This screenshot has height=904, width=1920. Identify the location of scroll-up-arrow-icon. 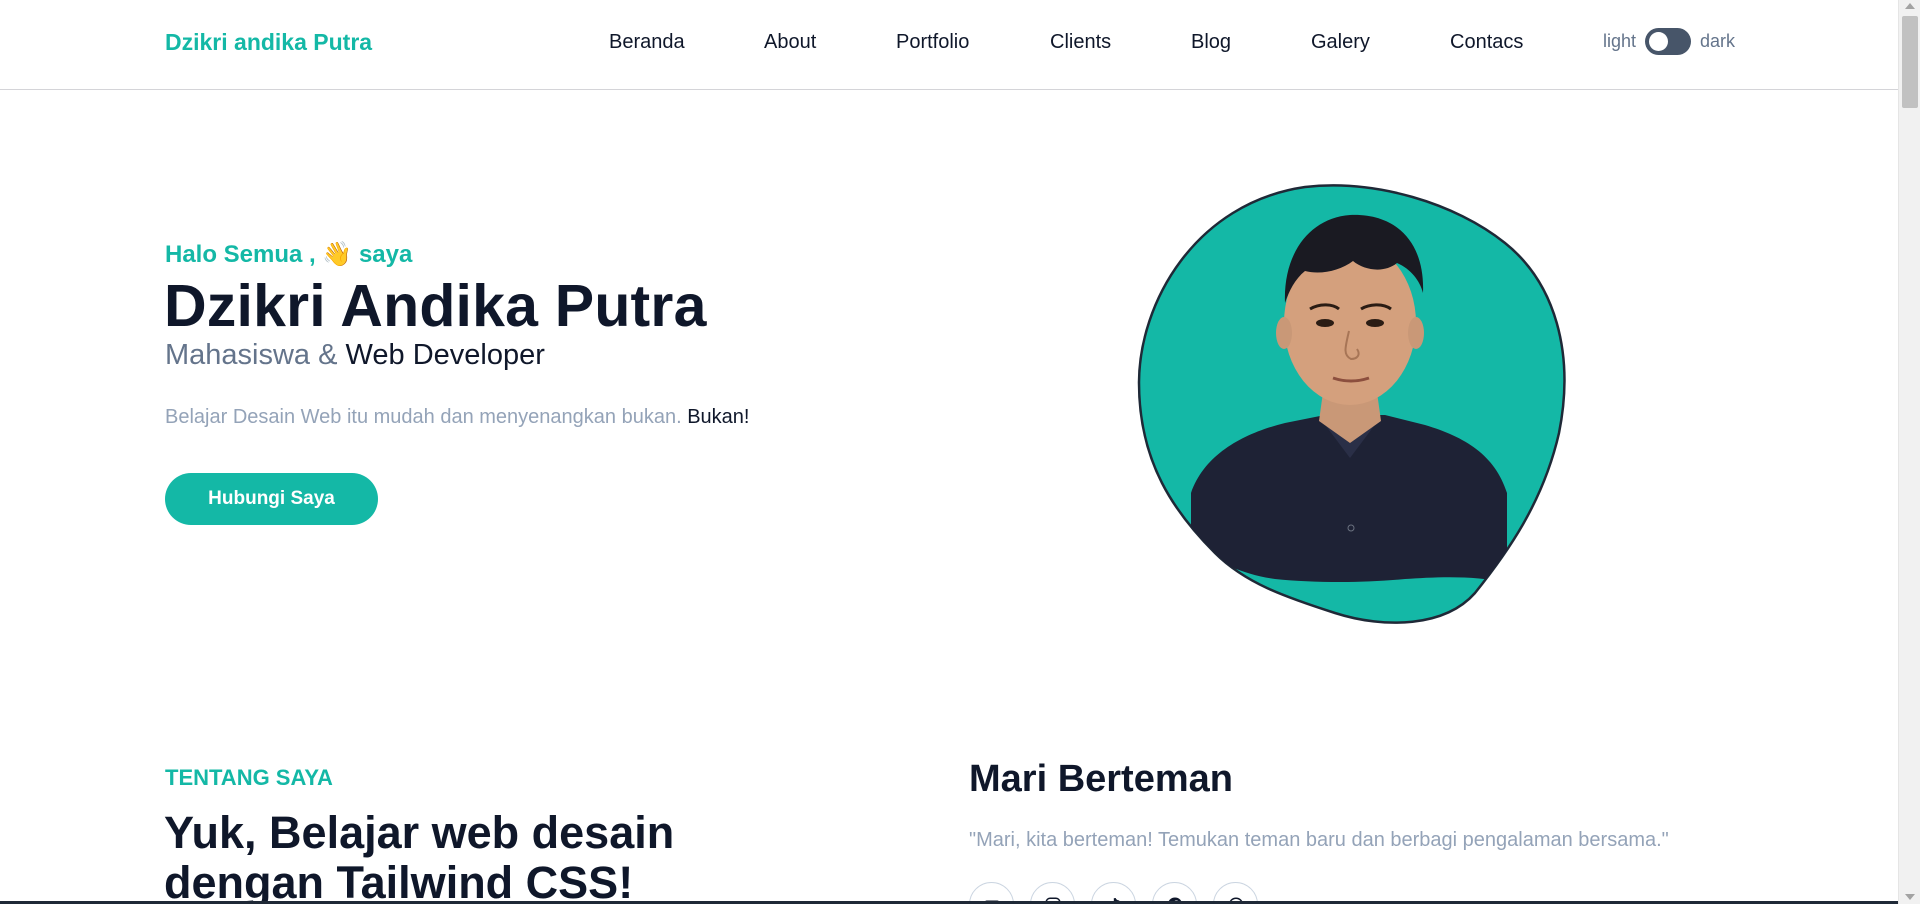
(1910, 6).